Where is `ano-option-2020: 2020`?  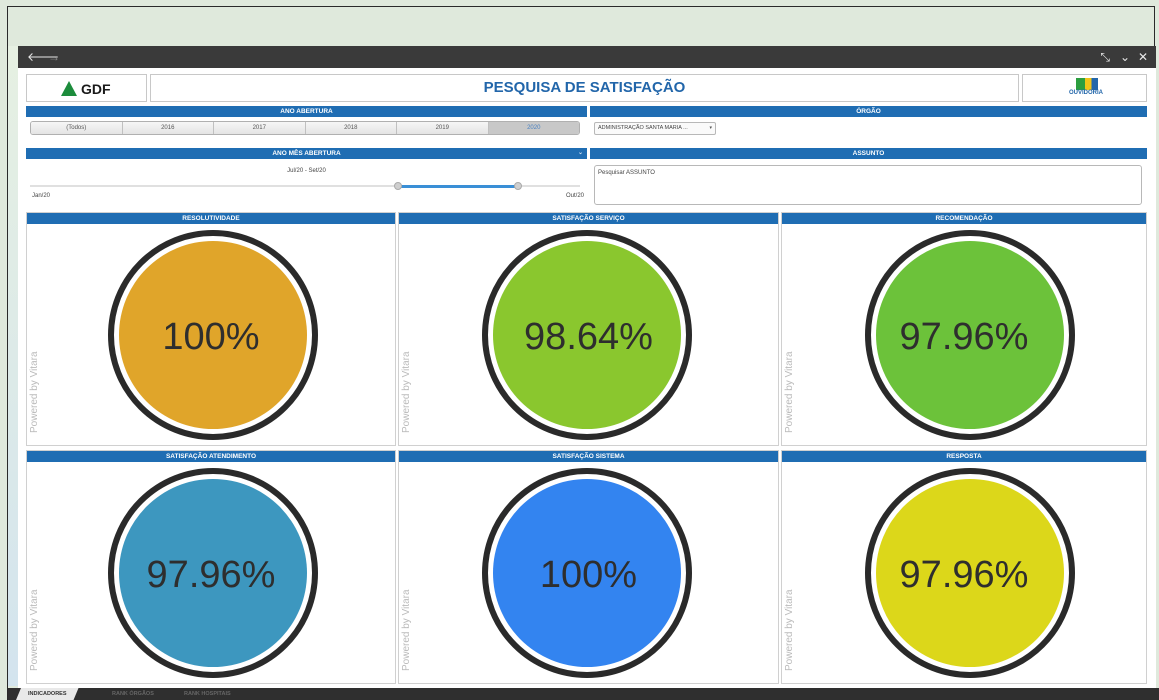 ano-option-2020: 2020 is located at coordinates (533, 128).